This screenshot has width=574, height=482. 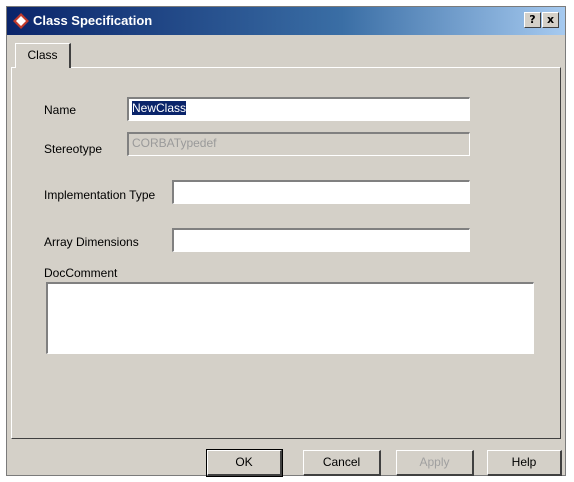 I want to click on app-diamond-icon, so click(x=21, y=21).